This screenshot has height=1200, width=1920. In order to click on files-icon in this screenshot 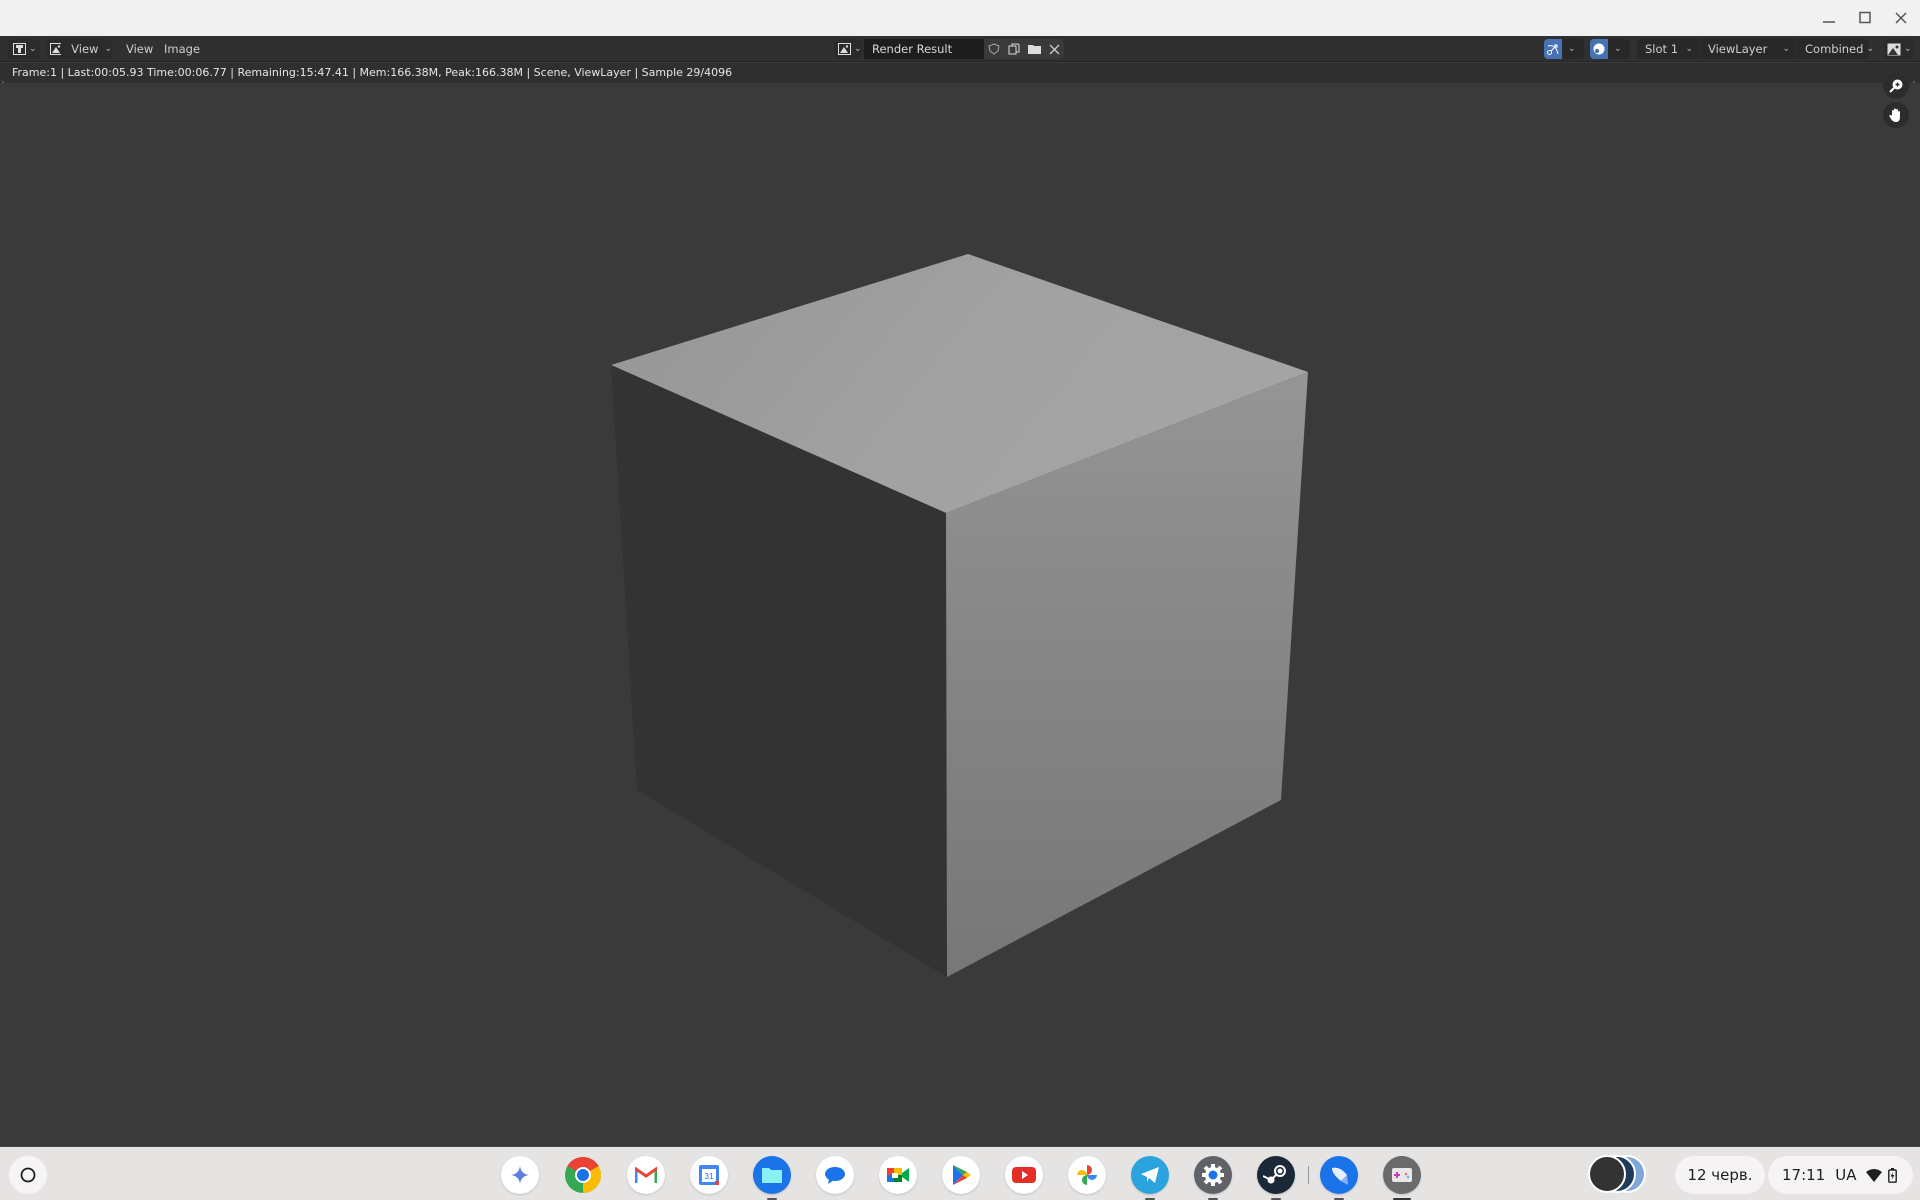, I will do `click(772, 1175)`.